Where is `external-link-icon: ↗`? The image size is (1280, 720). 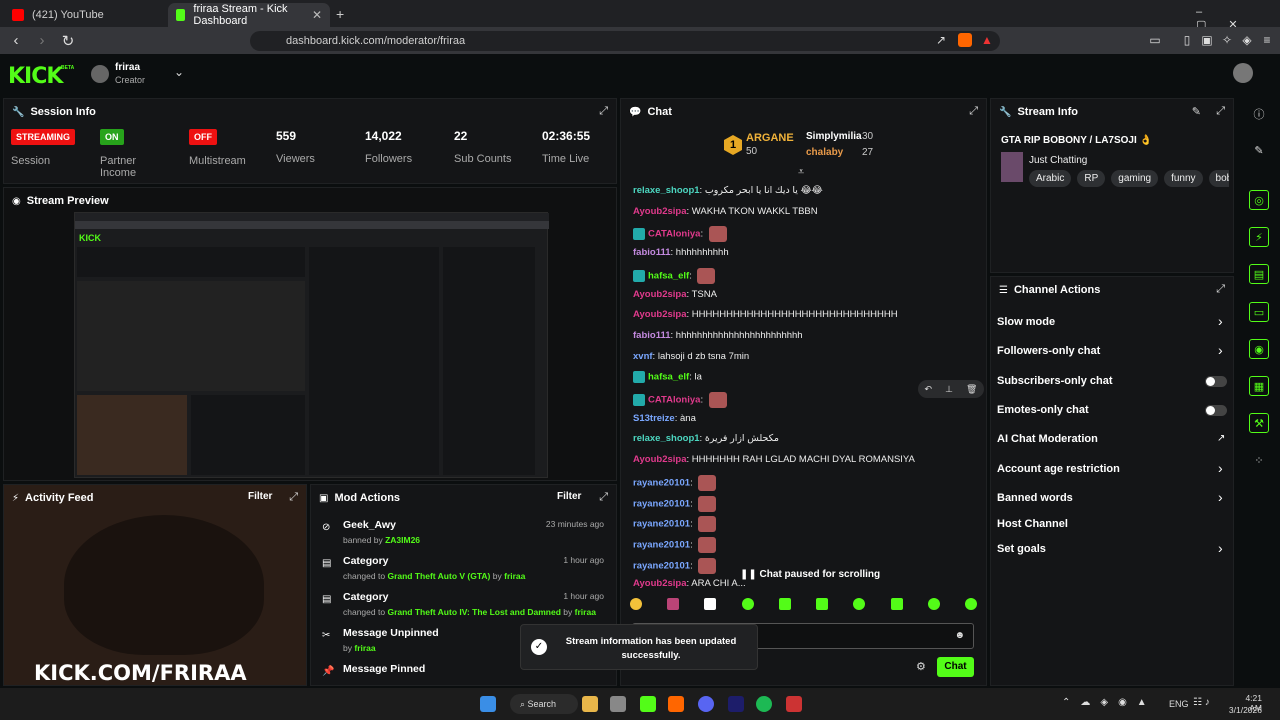 external-link-icon: ↗ is located at coordinates (1221, 438).